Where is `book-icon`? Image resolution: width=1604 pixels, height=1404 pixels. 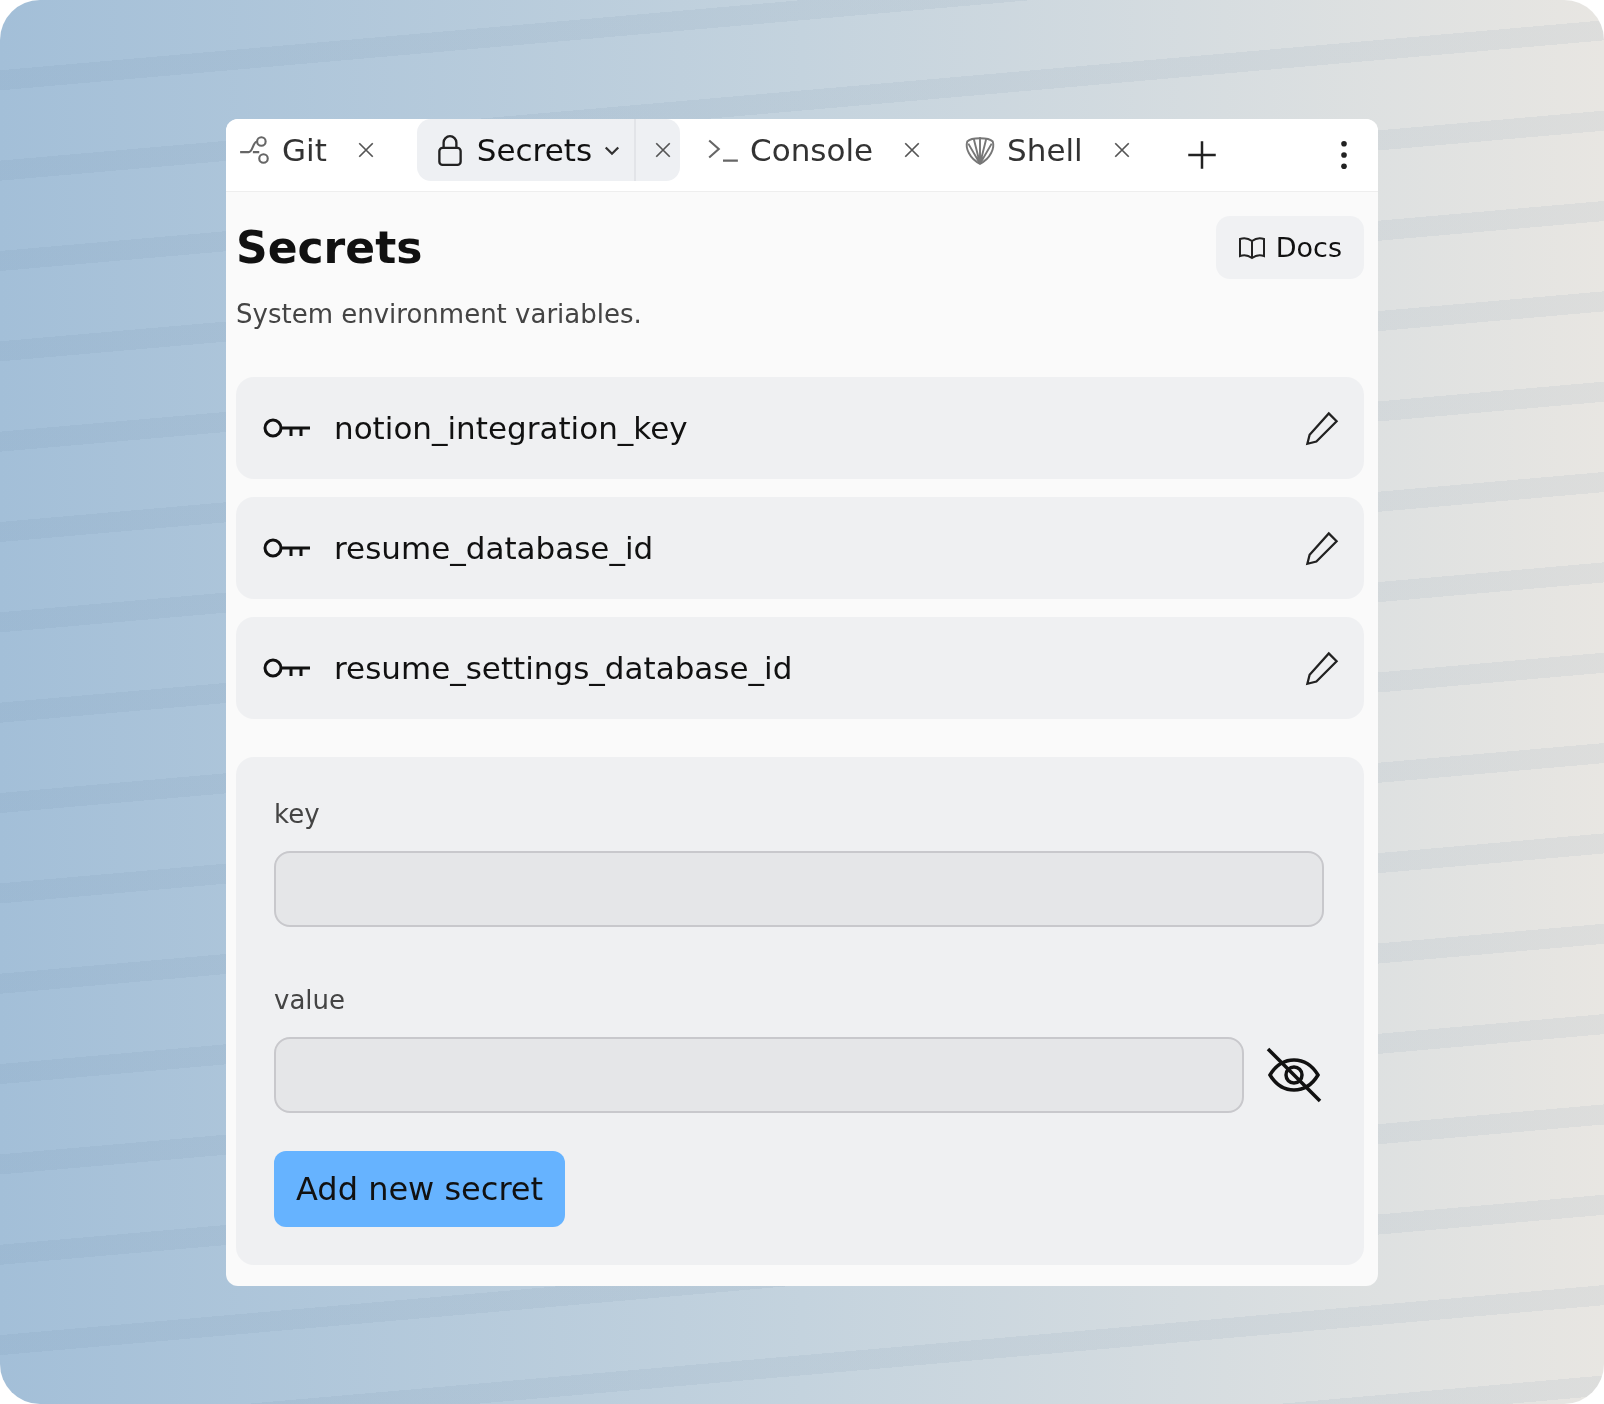 book-icon is located at coordinates (1251, 247).